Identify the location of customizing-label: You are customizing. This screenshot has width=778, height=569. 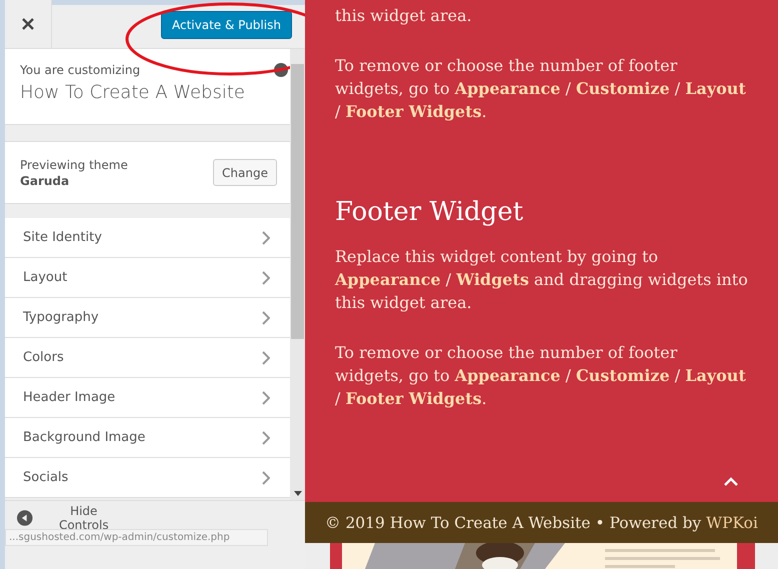
(80, 70).